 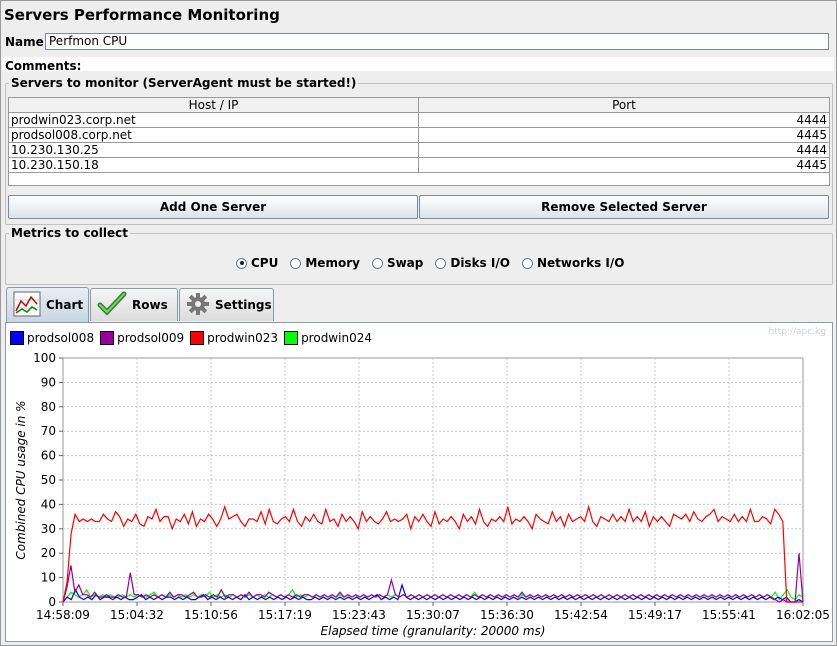 What do you see at coordinates (27, 305) in the screenshot?
I see `chart-icon` at bounding box center [27, 305].